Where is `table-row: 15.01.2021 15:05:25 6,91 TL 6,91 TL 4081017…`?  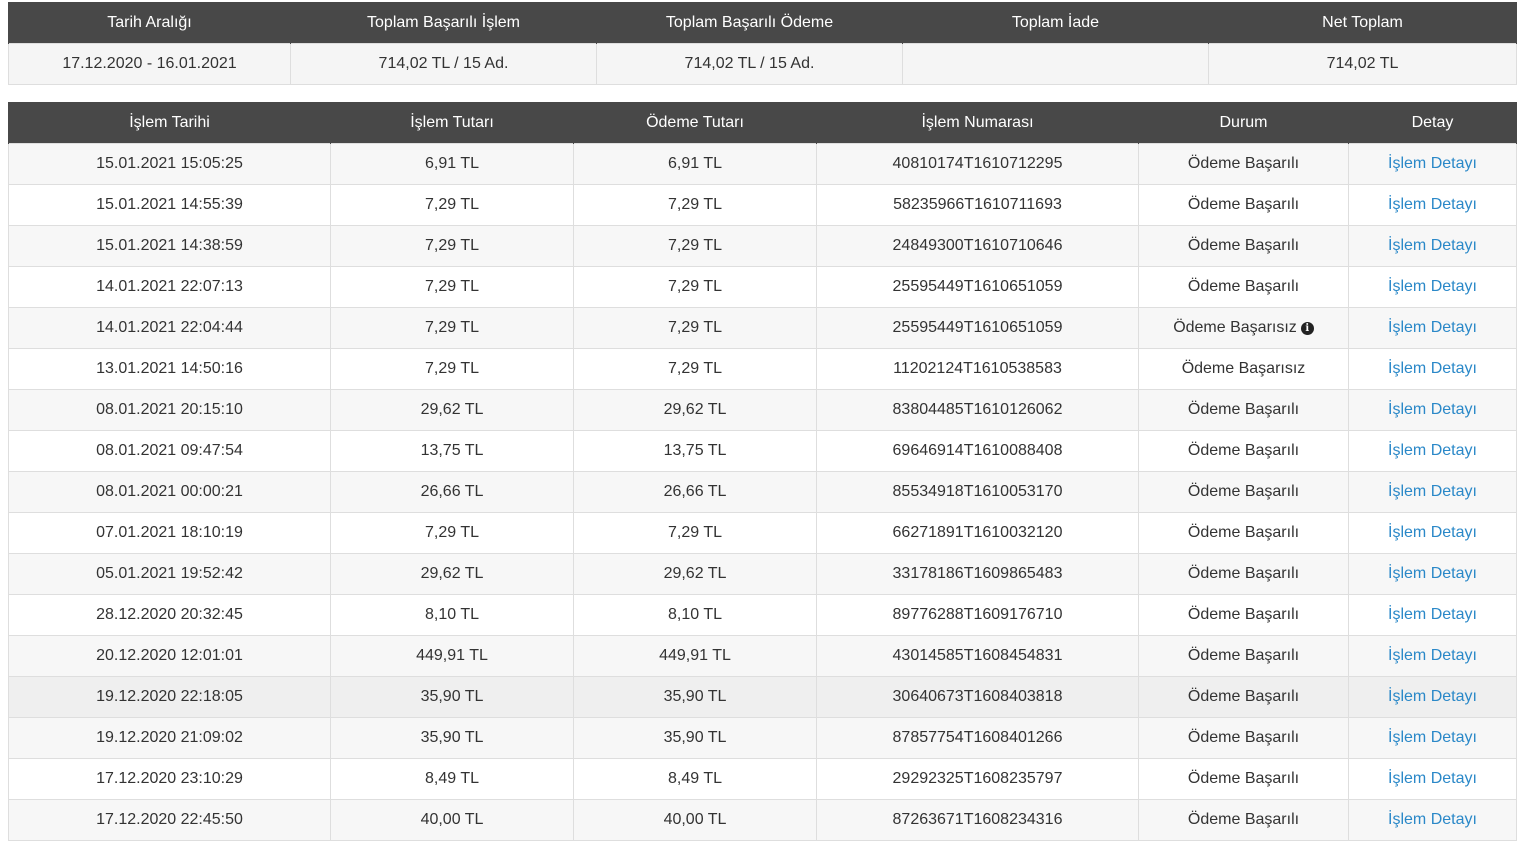
table-row: 15.01.2021 15:05:25 6,91 TL 6,91 TL 4081017… is located at coordinates (762, 164).